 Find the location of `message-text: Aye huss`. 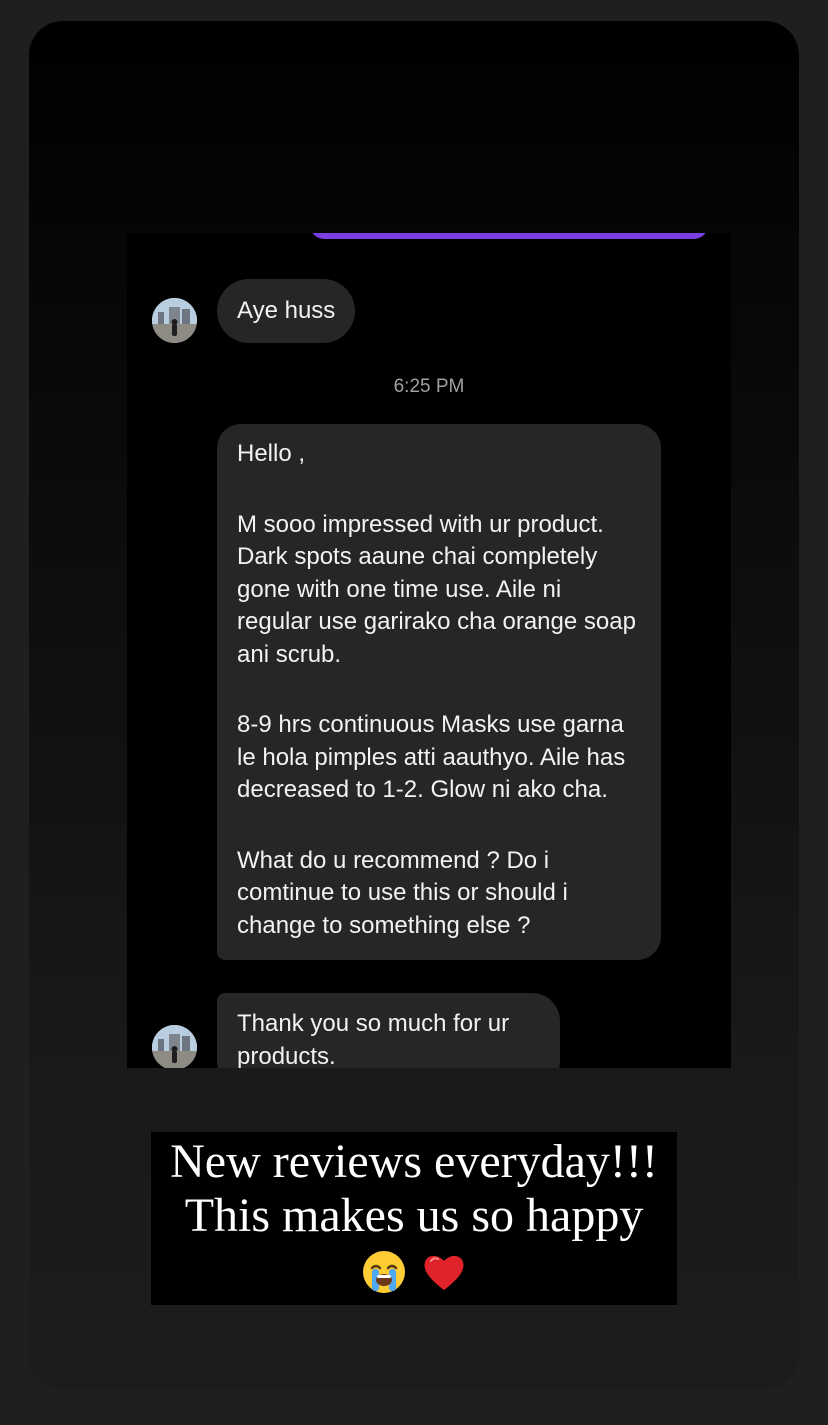

message-text: Aye huss is located at coordinates (286, 310).